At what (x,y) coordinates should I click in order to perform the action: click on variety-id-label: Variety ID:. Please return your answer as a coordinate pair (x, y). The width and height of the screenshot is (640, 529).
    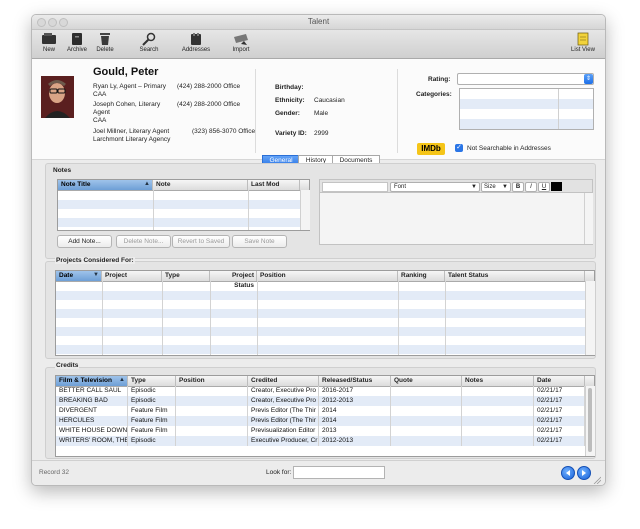
    Looking at the image, I should click on (291, 133).